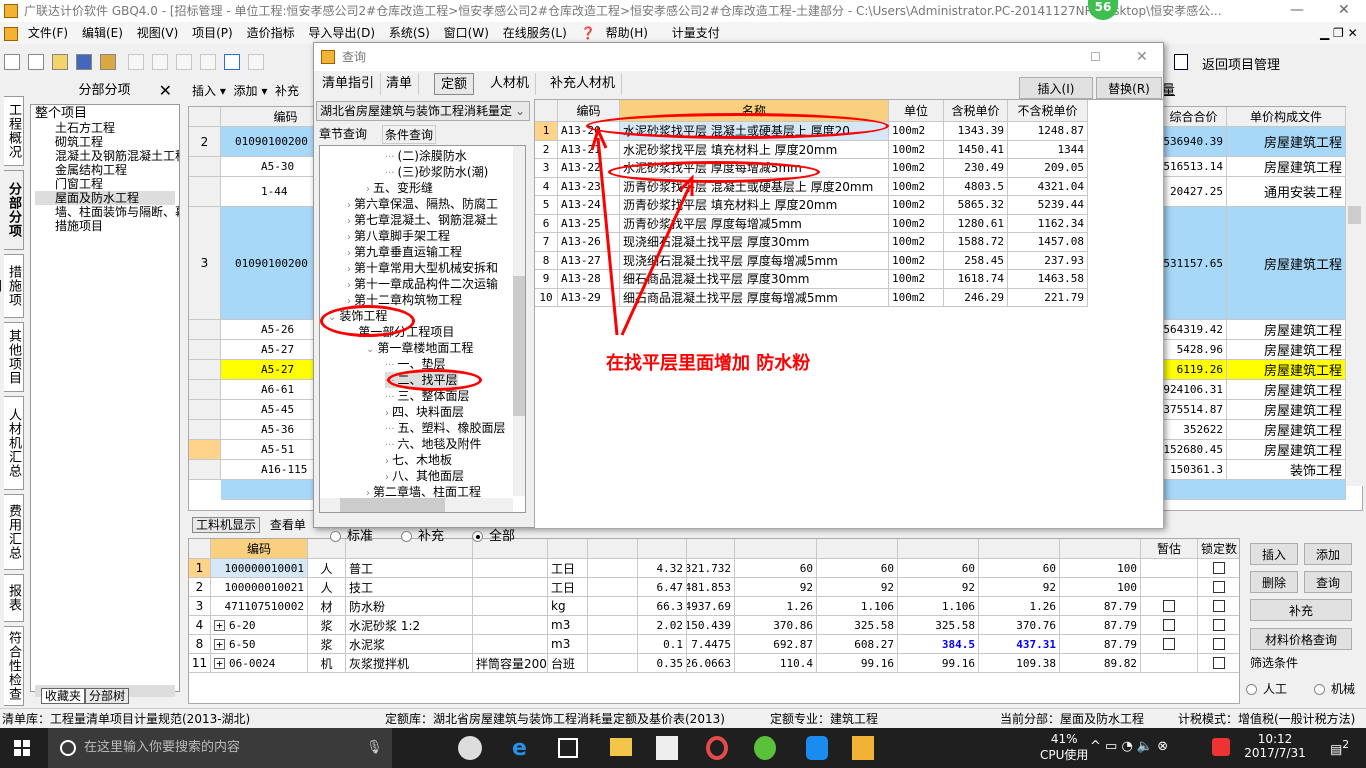 The image size is (1366, 768). I want to click on browser-app-icon, so click(765, 748).